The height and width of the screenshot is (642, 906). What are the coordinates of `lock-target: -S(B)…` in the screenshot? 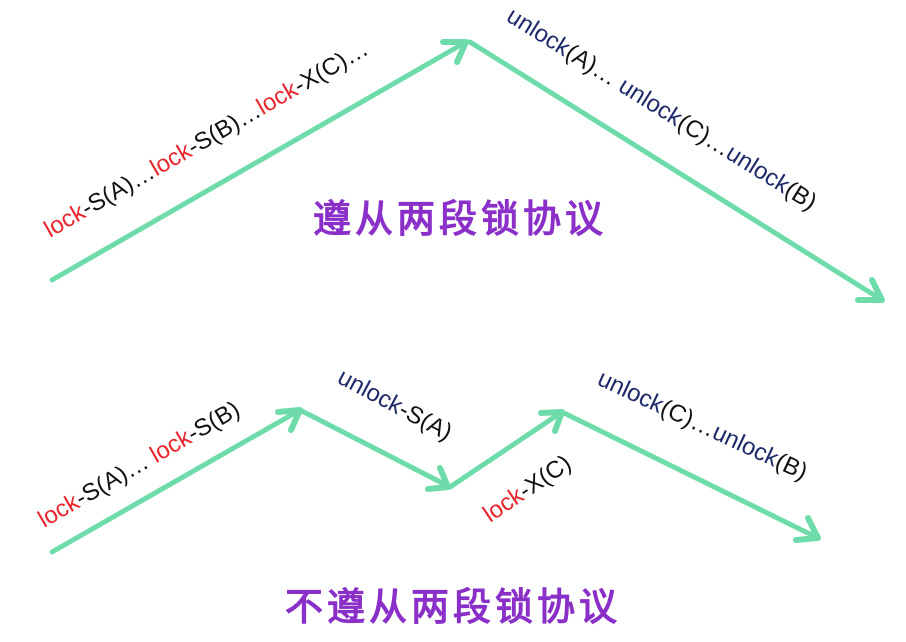 It's located at (224, 128).